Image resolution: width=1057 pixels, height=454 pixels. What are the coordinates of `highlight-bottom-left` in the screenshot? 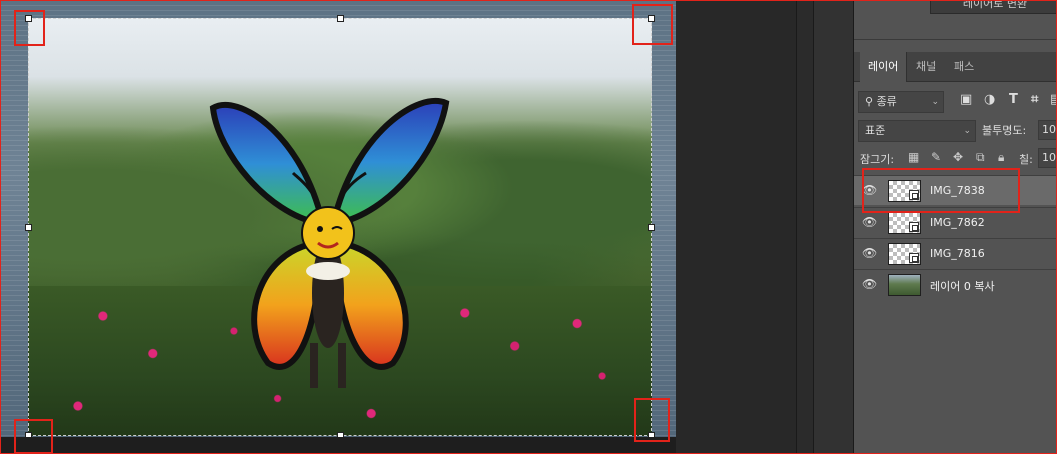 It's located at (33, 436).